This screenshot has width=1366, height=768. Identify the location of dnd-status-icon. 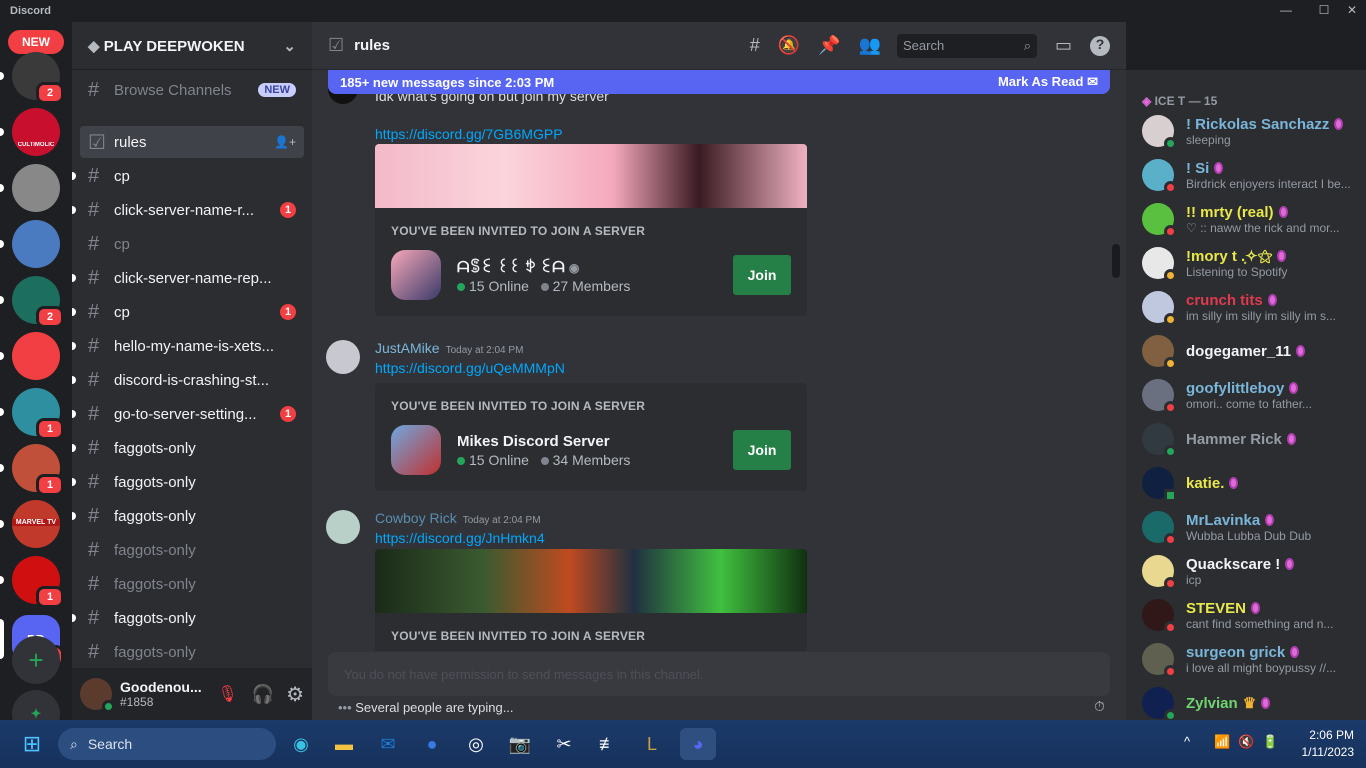
(1170, 627).